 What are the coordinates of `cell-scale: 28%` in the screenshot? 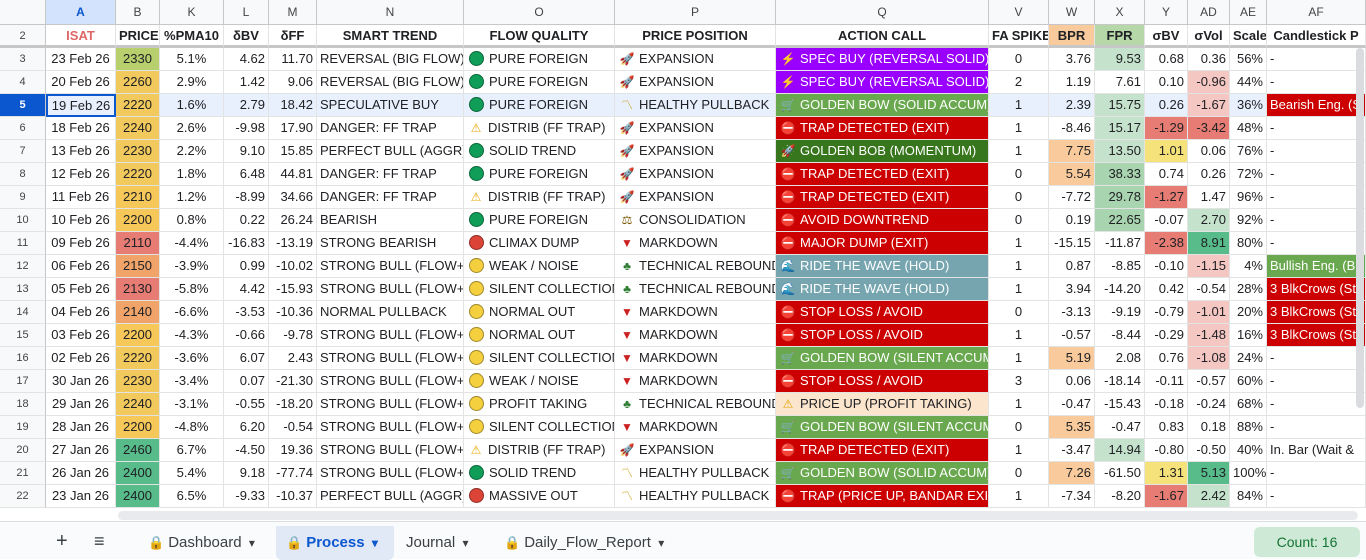 It's located at (1248, 289).